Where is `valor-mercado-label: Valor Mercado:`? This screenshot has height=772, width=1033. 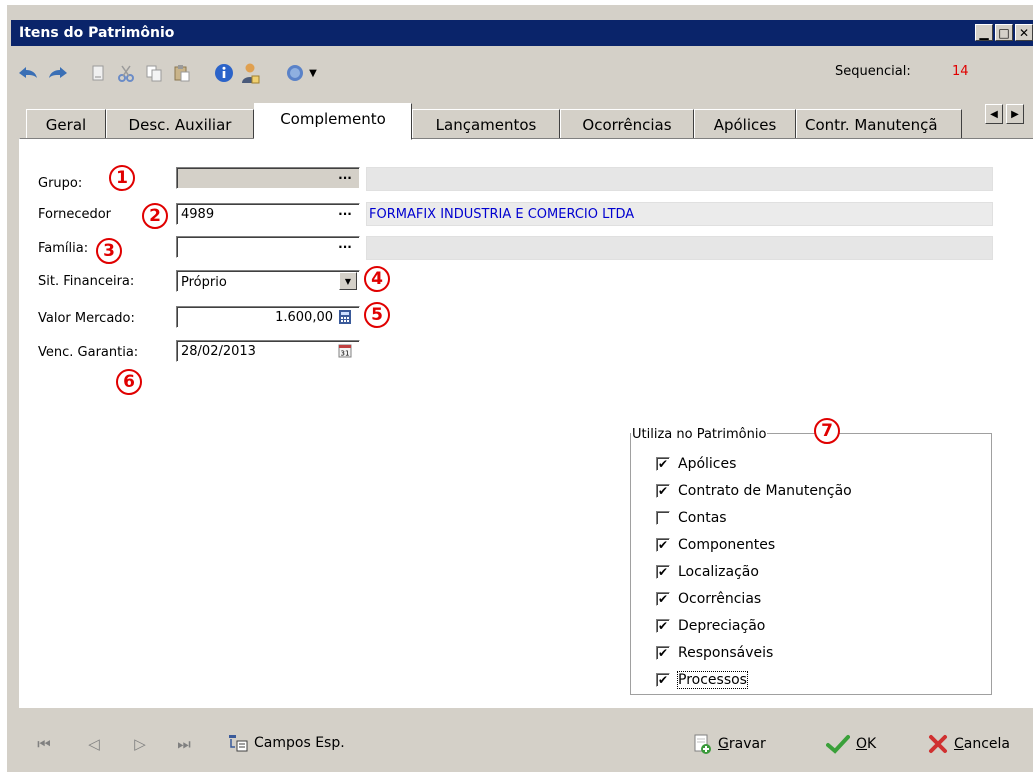 valor-mercado-label: Valor Mercado: is located at coordinates (86, 318).